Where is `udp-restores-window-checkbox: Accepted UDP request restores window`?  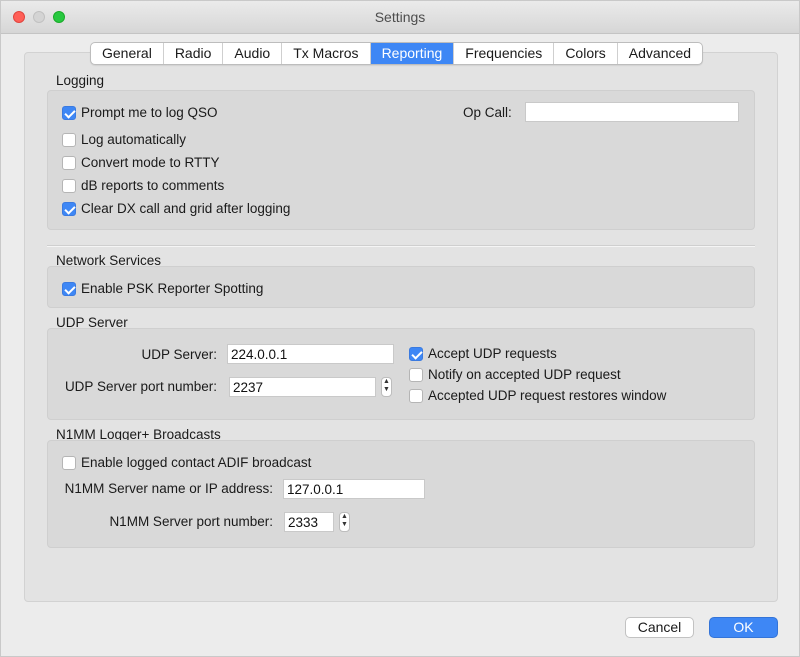 udp-restores-window-checkbox: Accepted UDP request restores window is located at coordinates (537, 395).